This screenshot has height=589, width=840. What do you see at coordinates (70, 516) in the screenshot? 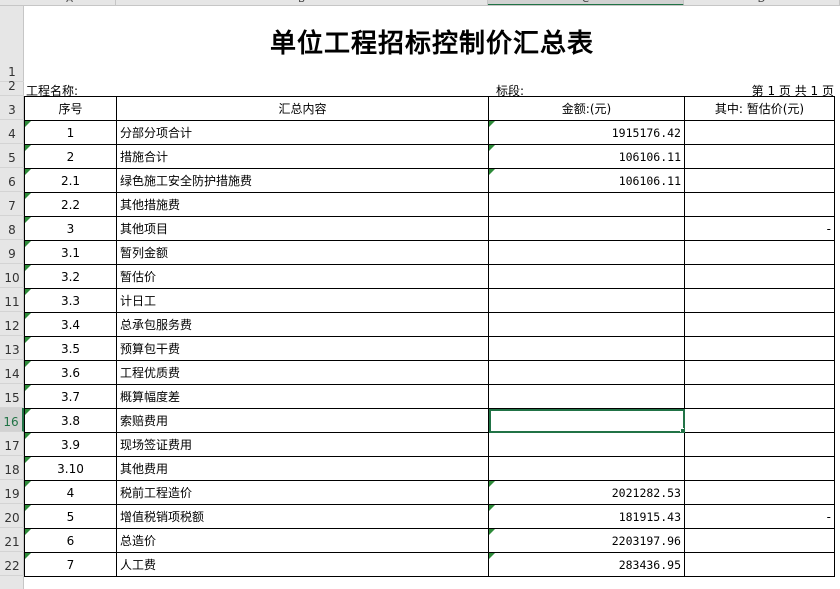
I see `seq-cell: 5` at bounding box center [70, 516].